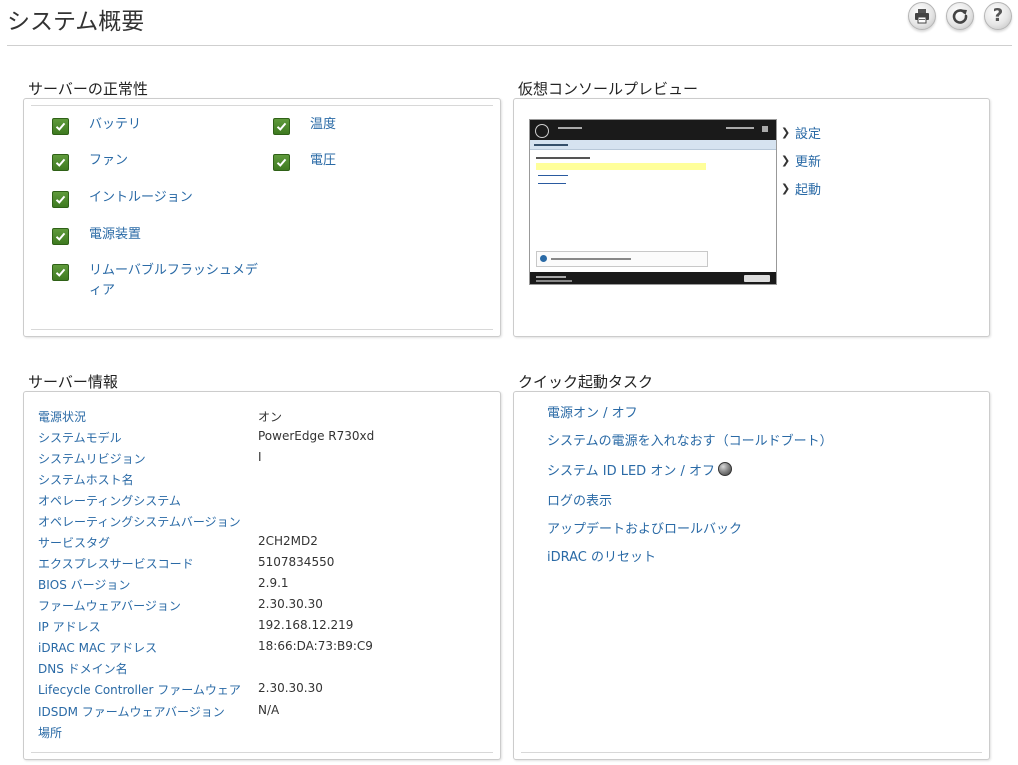  I want to click on console-preview-thumbnail, so click(653, 202).